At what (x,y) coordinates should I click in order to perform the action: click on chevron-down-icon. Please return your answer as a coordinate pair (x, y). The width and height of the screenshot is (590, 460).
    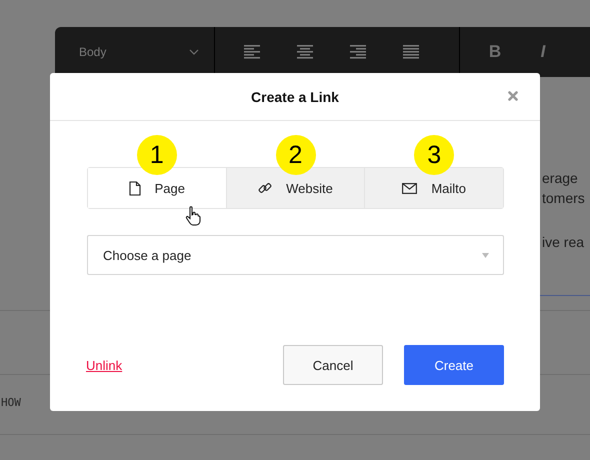
    Looking at the image, I should click on (194, 52).